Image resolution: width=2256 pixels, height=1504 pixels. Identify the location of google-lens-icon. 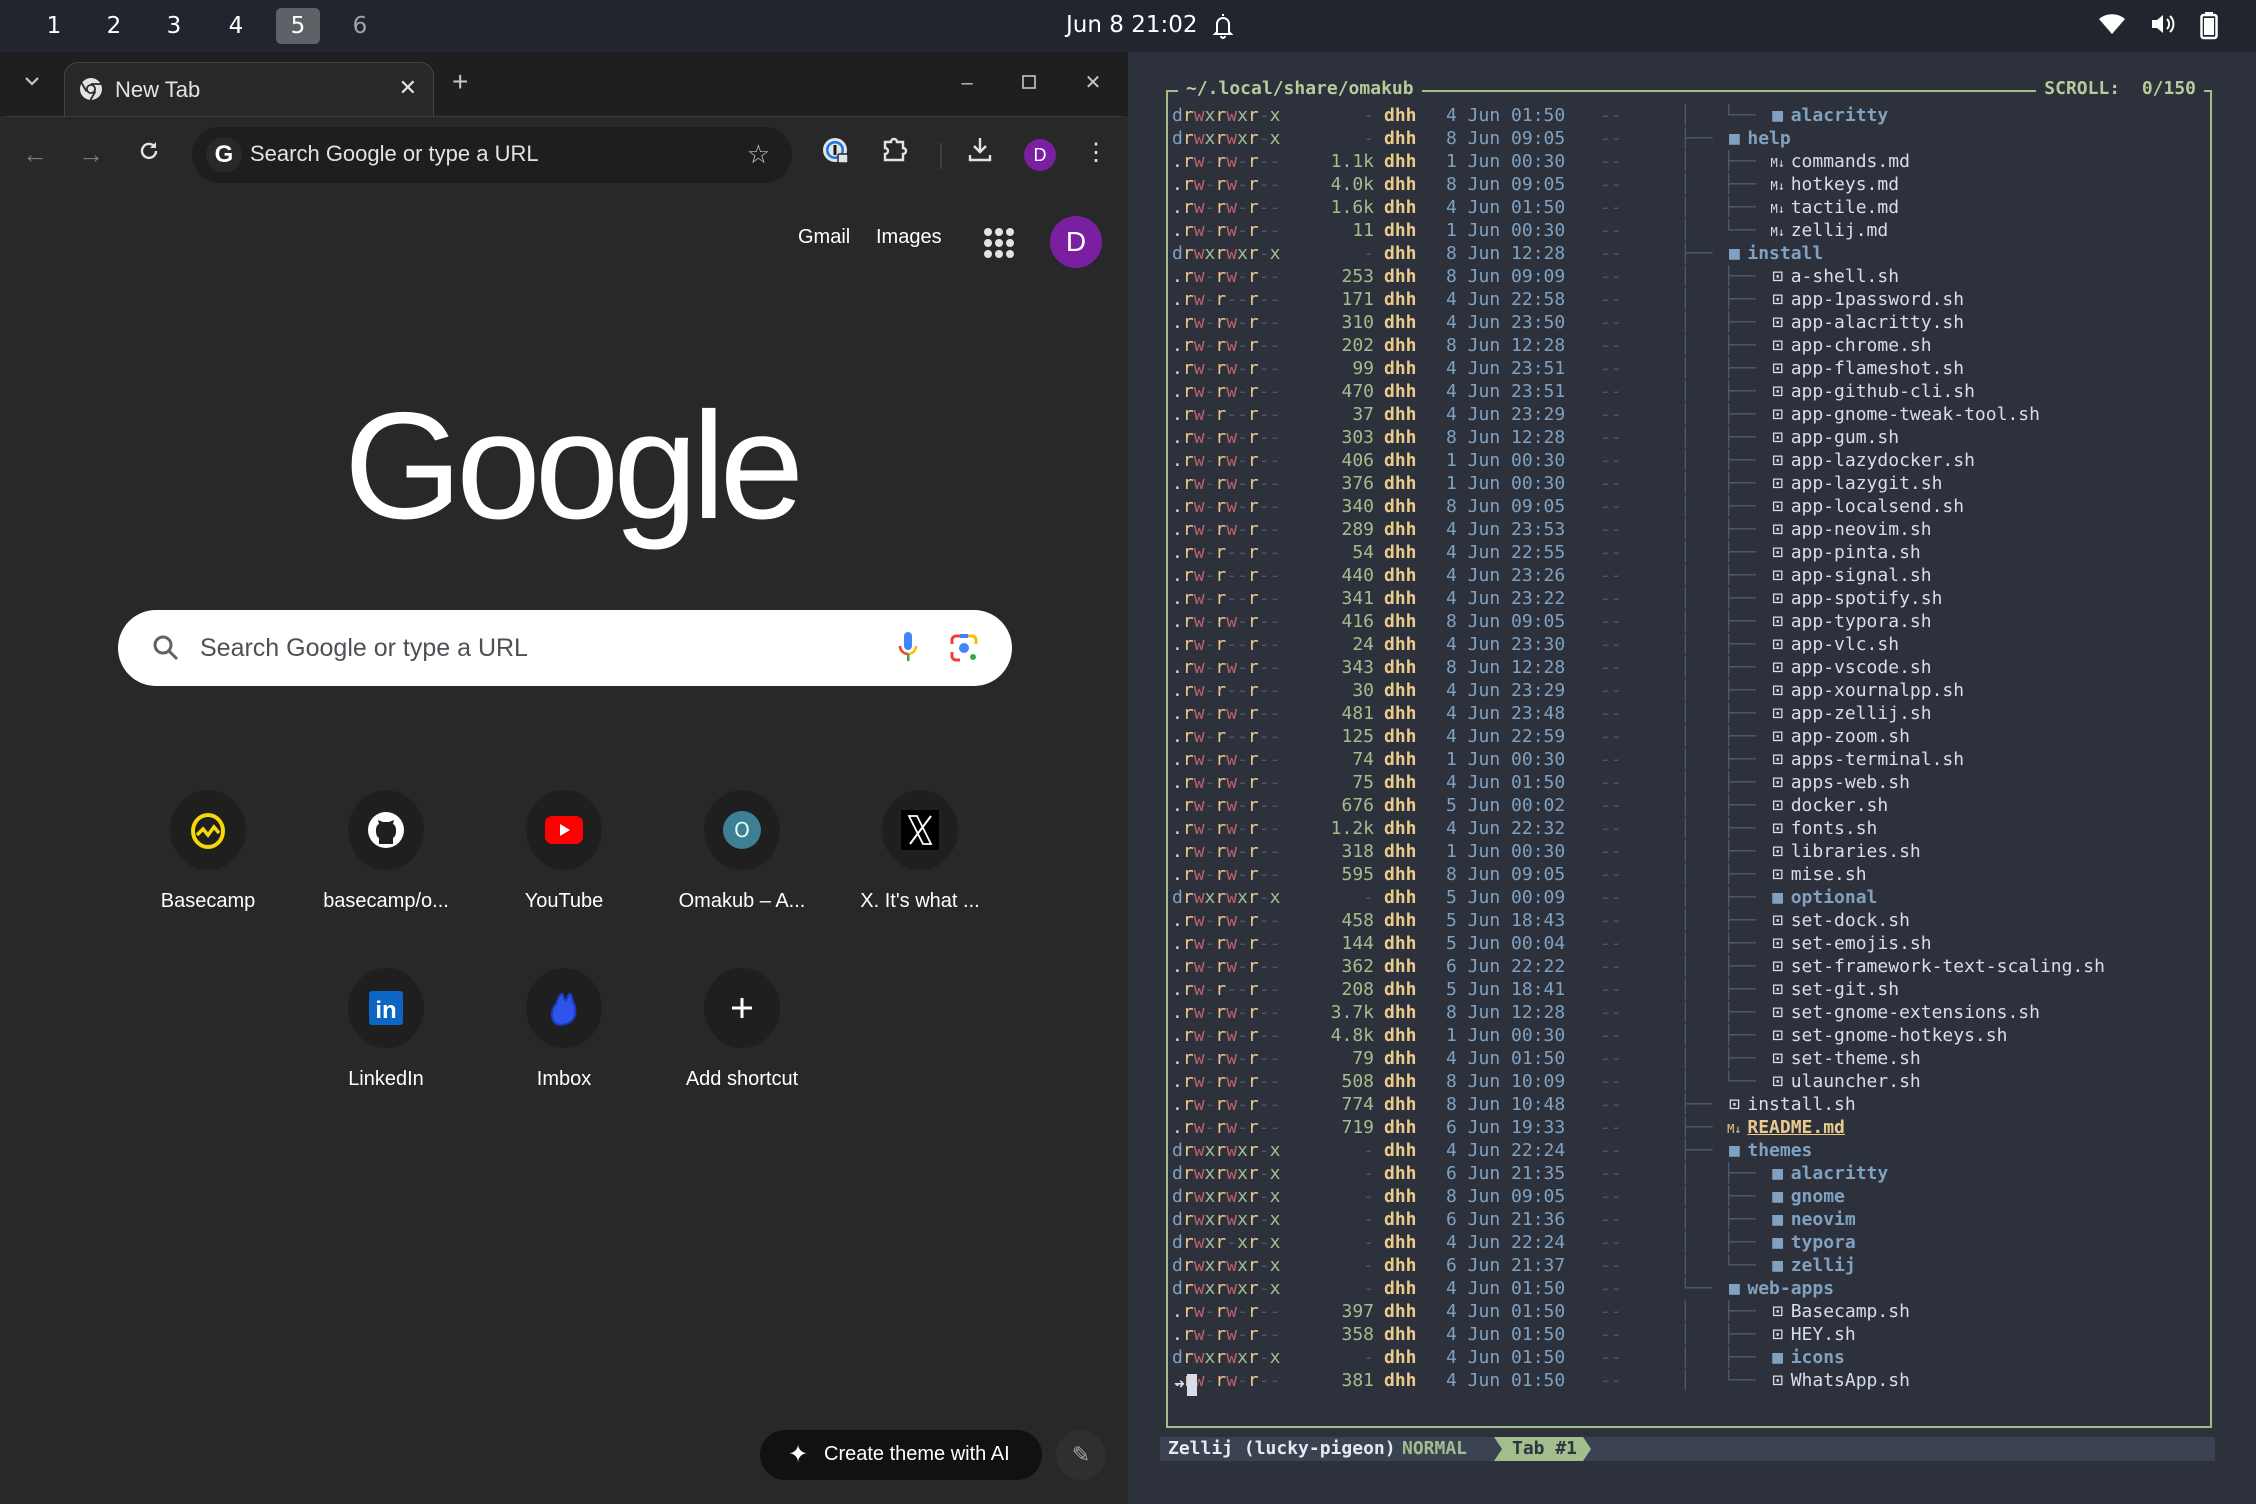
(964, 648).